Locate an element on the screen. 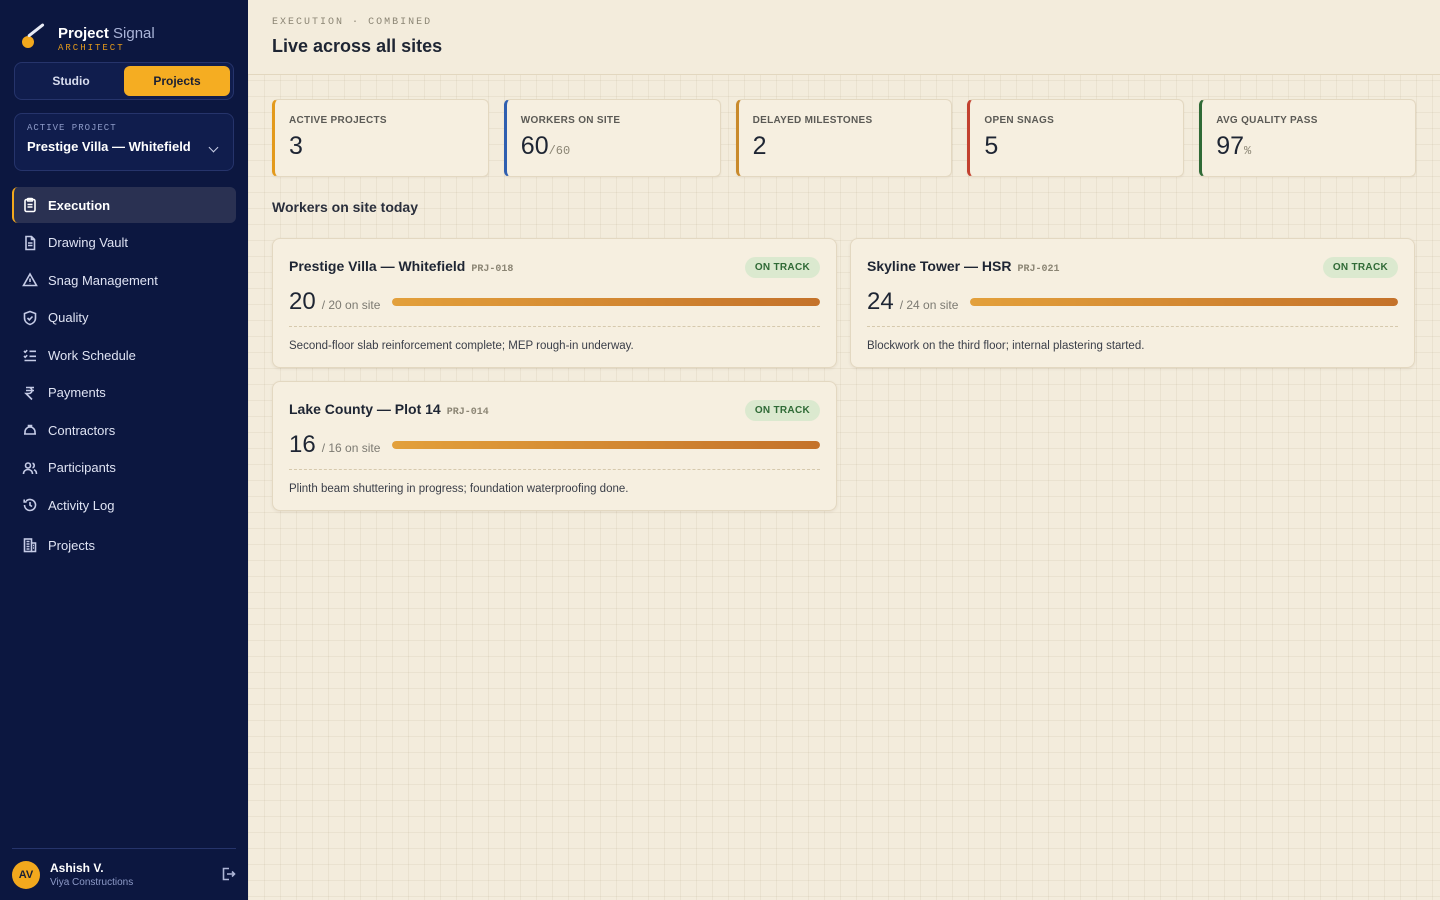 This screenshot has height=900, width=1440. brand: Project Signal ARCHITECT is located at coordinates (124, 31).